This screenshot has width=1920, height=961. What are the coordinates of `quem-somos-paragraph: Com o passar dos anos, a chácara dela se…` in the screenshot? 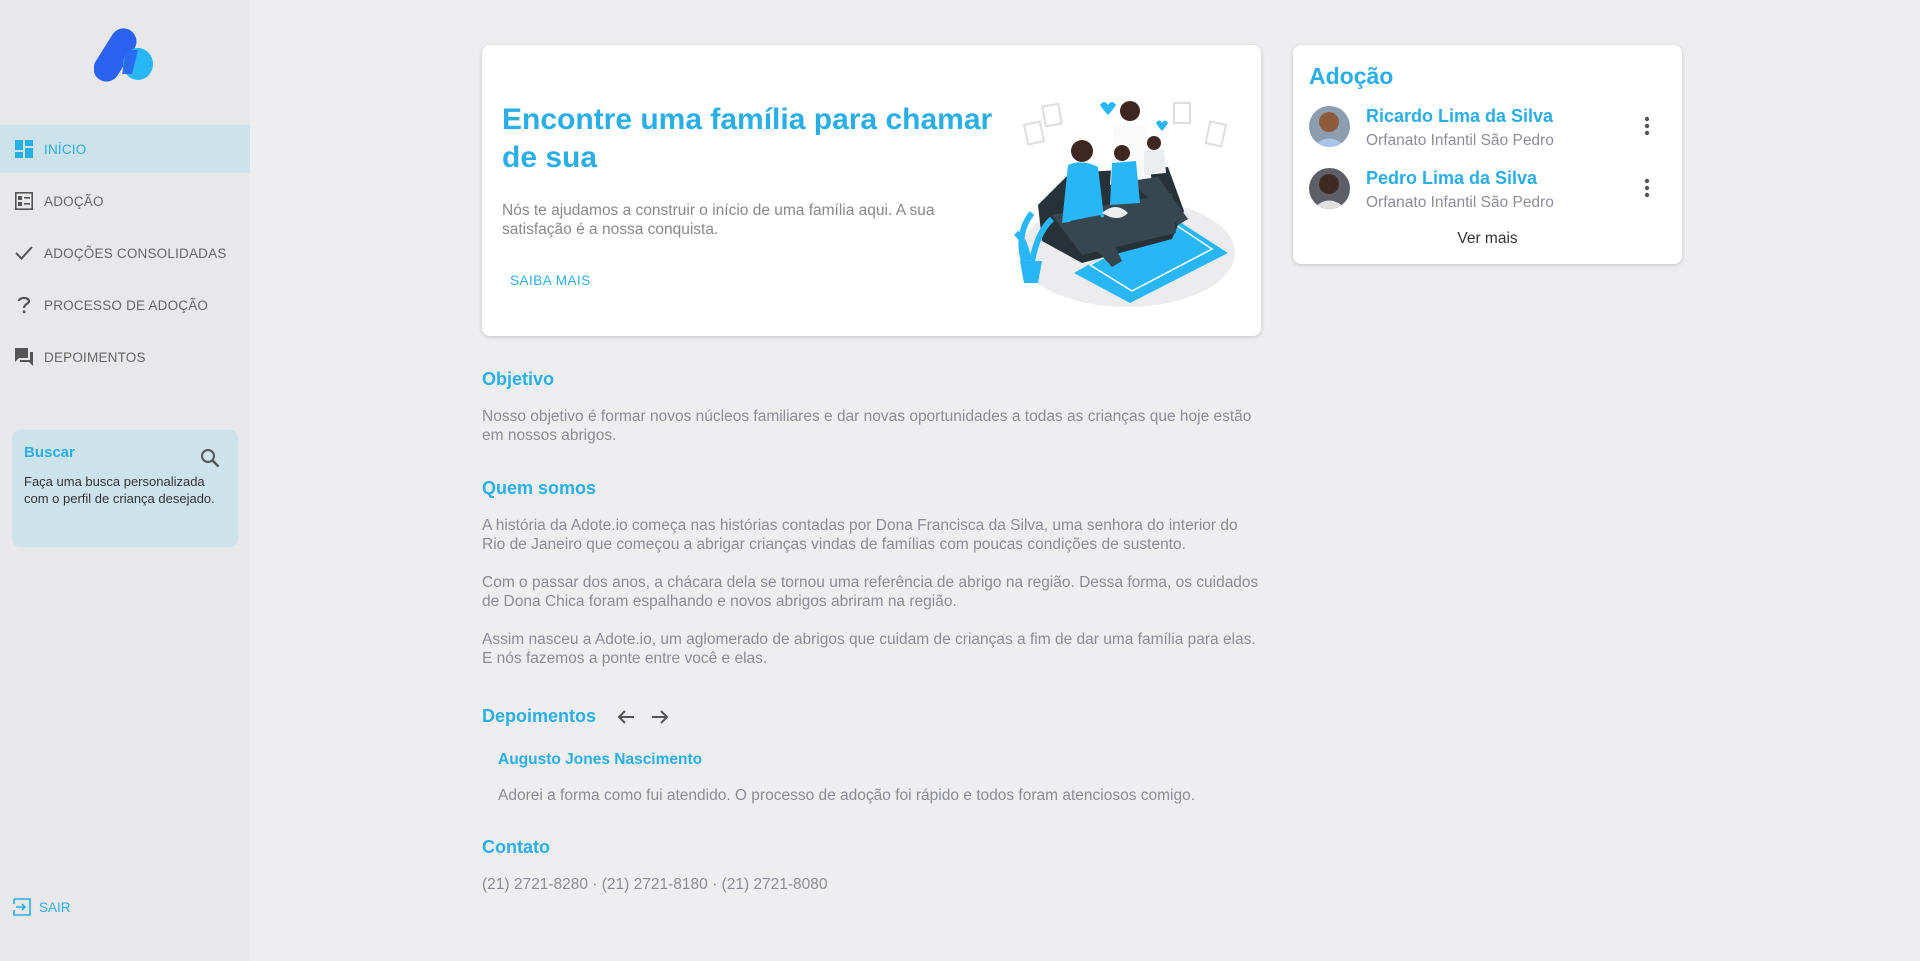 It's located at (870, 592).